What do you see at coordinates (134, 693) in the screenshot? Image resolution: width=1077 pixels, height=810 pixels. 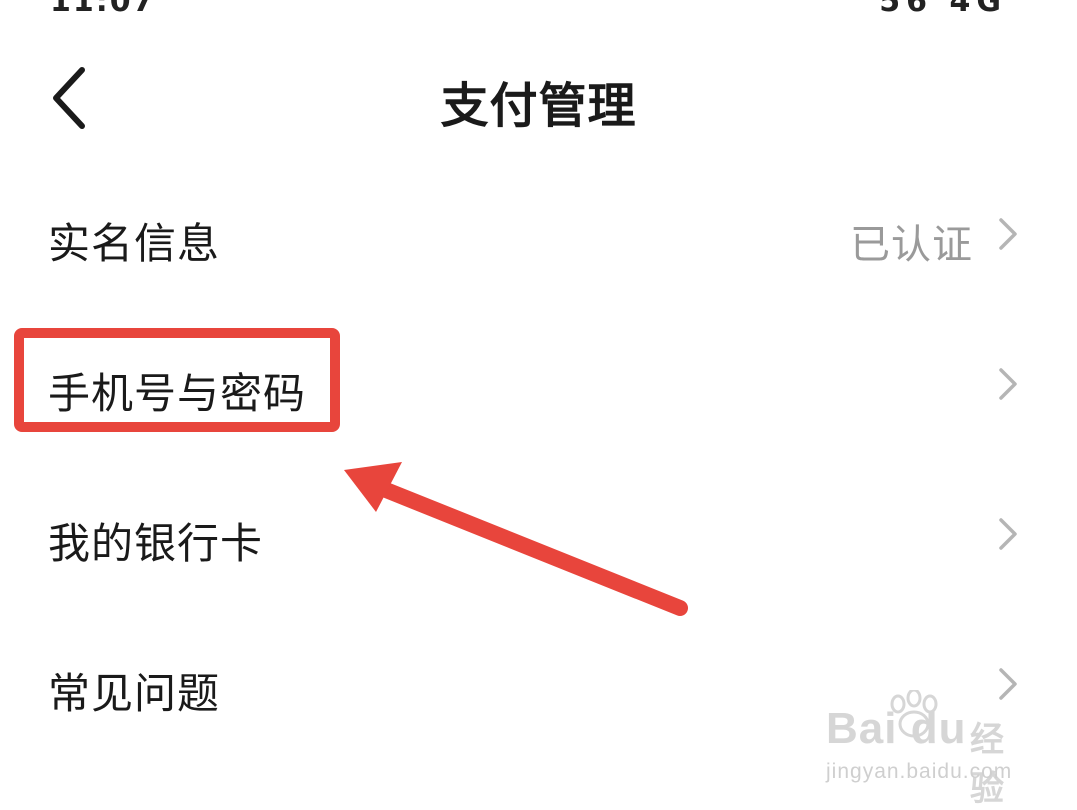 I see `row-label: 常见问题` at bounding box center [134, 693].